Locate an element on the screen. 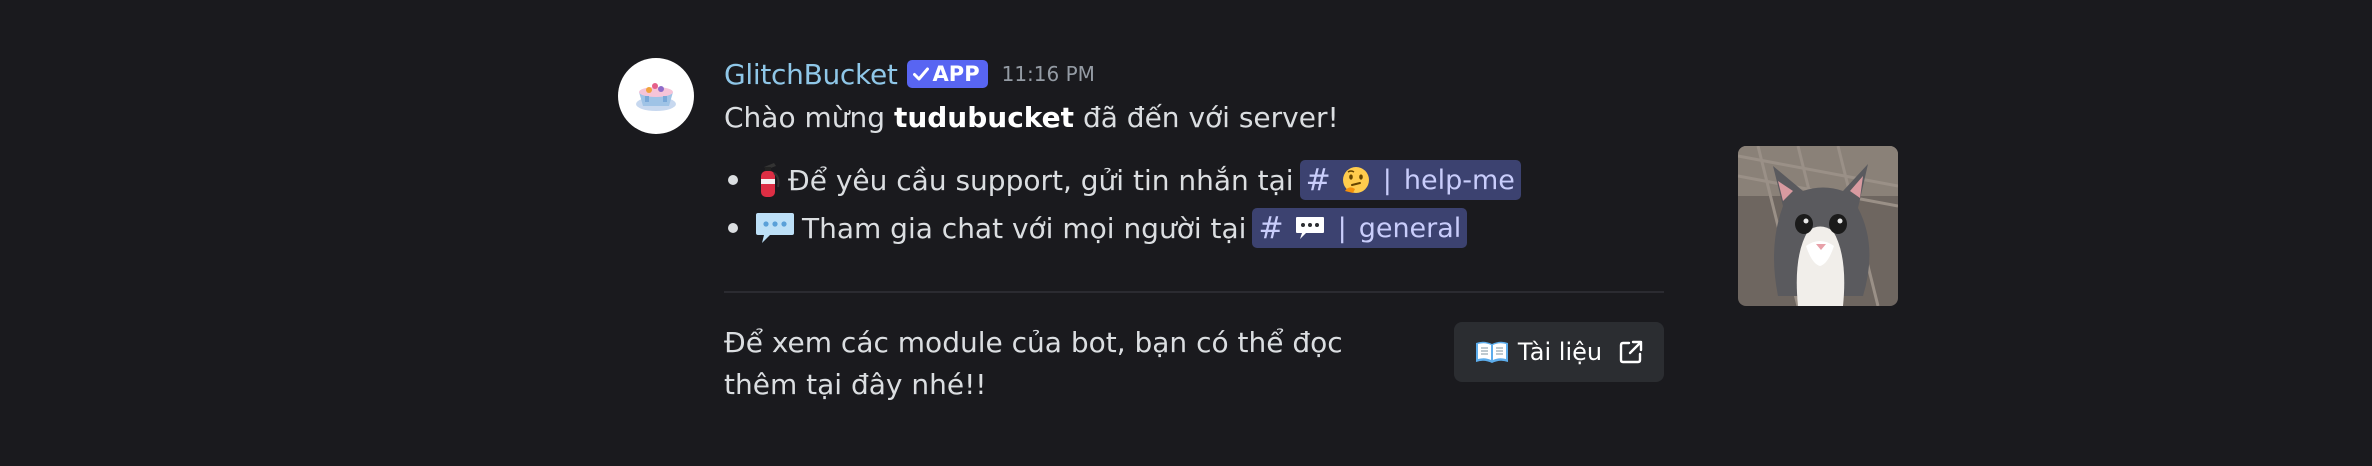  bot-avatar is located at coordinates (656, 96).